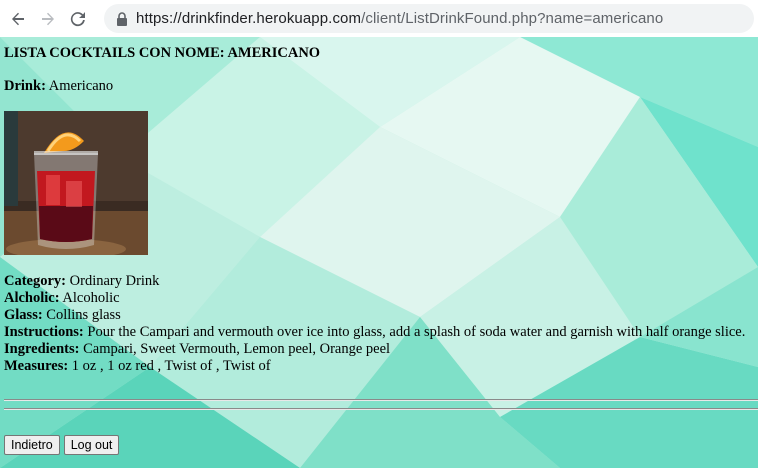 This screenshot has width=758, height=468. What do you see at coordinates (379, 315) in the screenshot?
I see `detail-glass: Glass: Collins glass` at bounding box center [379, 315].